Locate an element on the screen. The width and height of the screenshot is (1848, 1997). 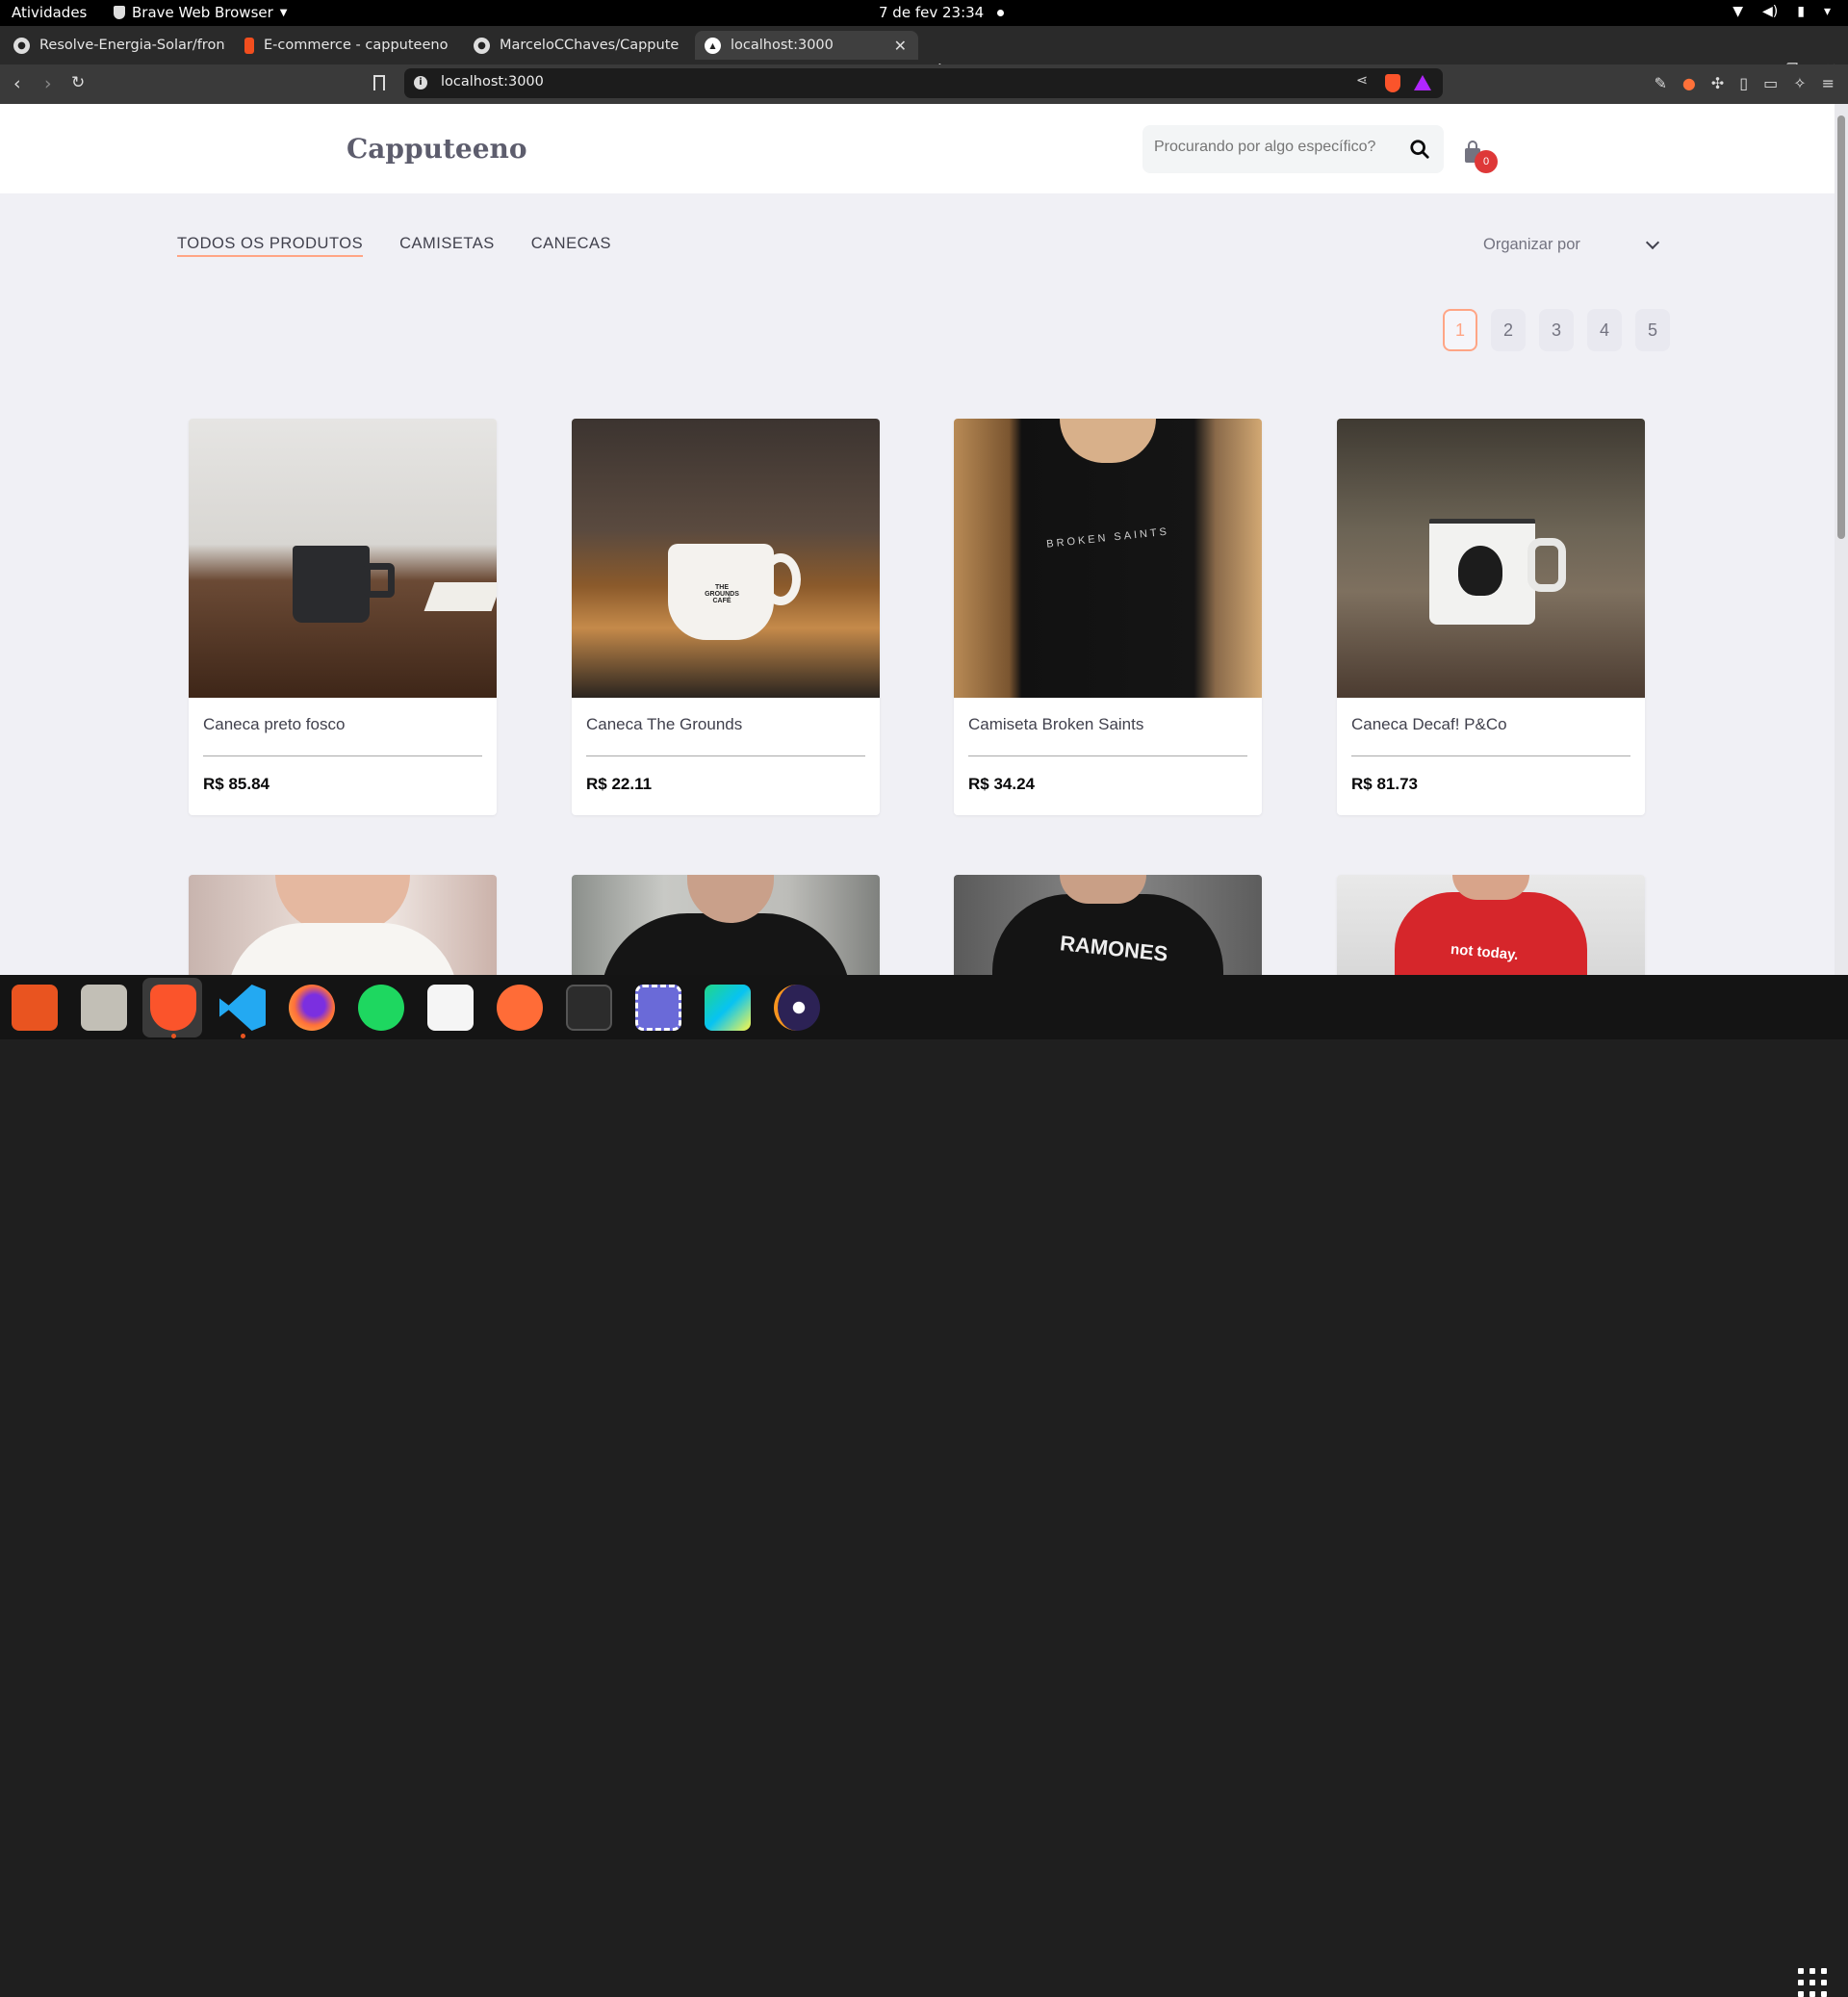
app-menu-label: Brave Web Browser is located at coordinates (202, 13).